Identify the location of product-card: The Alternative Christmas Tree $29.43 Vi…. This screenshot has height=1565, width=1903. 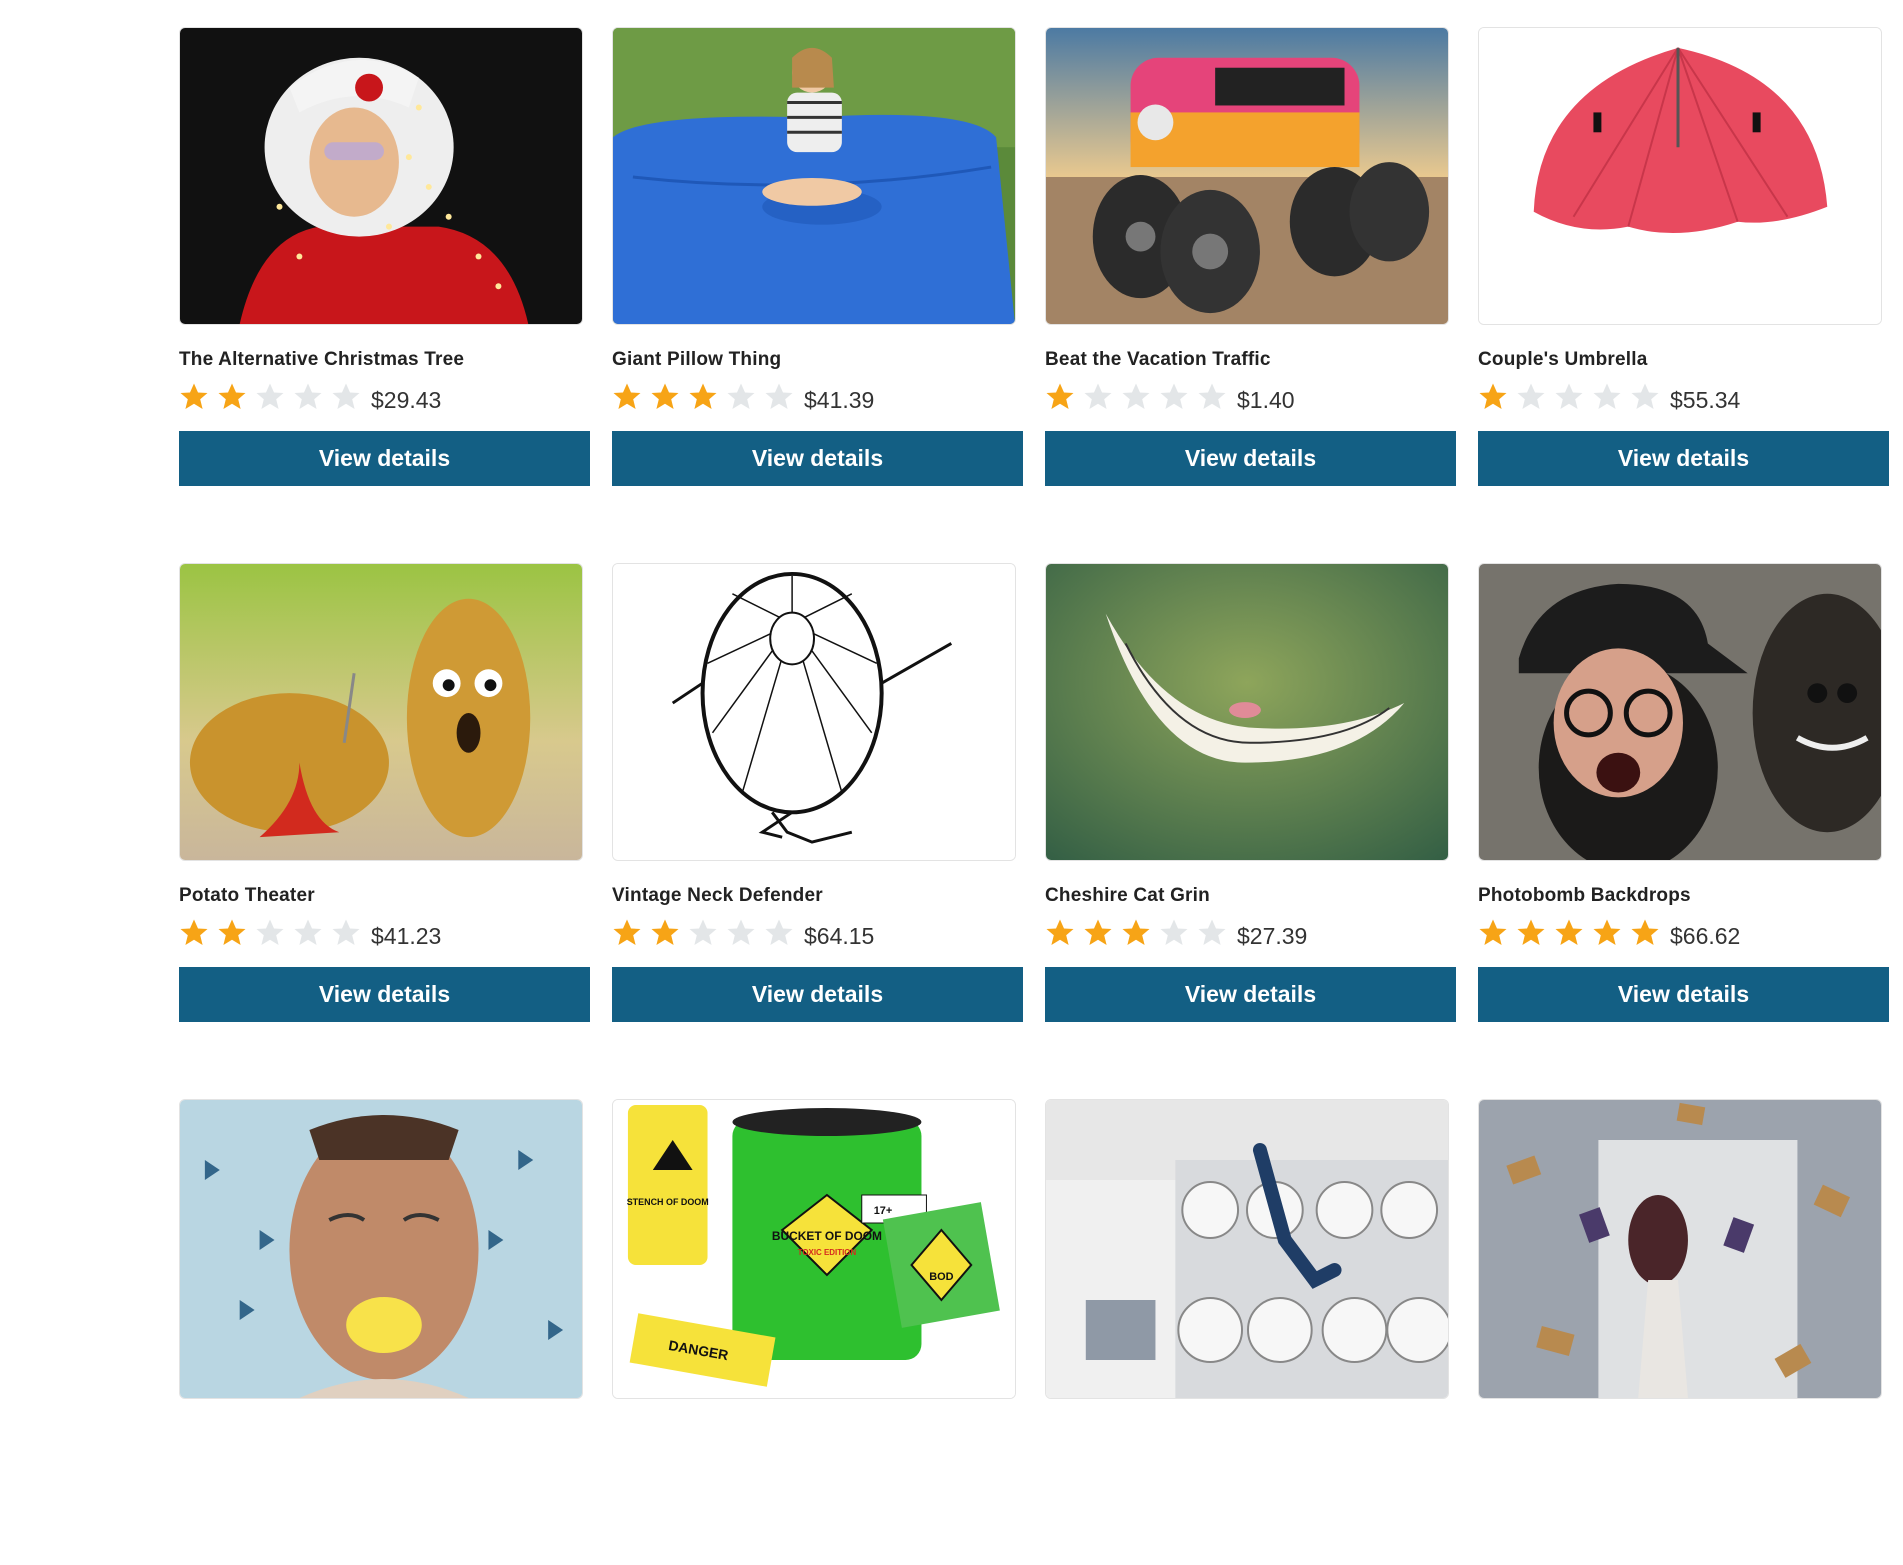
(384, 260).